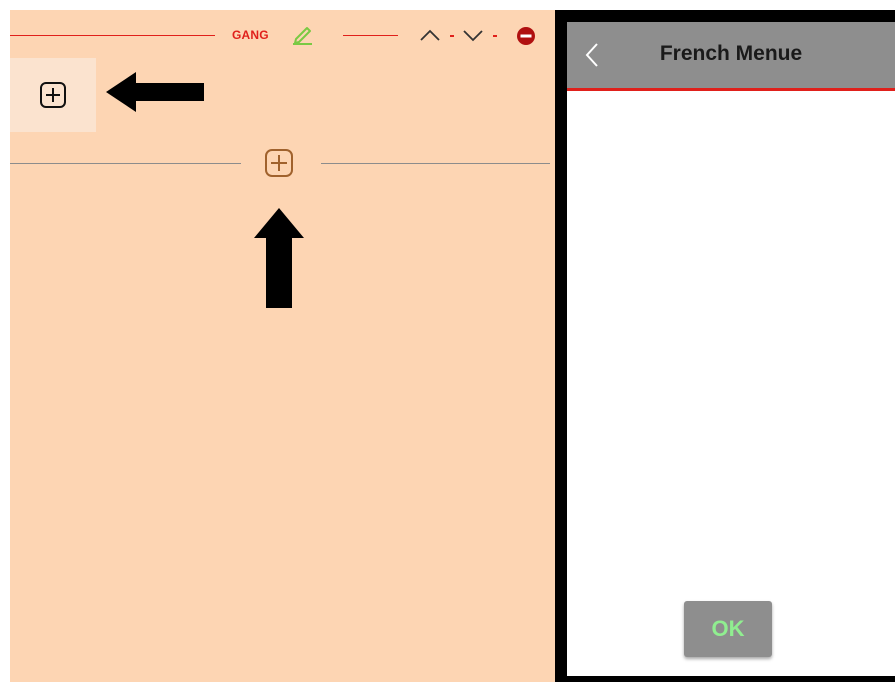 The width and height of the screenshot is (895, 682). I want to click on arrow-up-icon, so click(279, 258).